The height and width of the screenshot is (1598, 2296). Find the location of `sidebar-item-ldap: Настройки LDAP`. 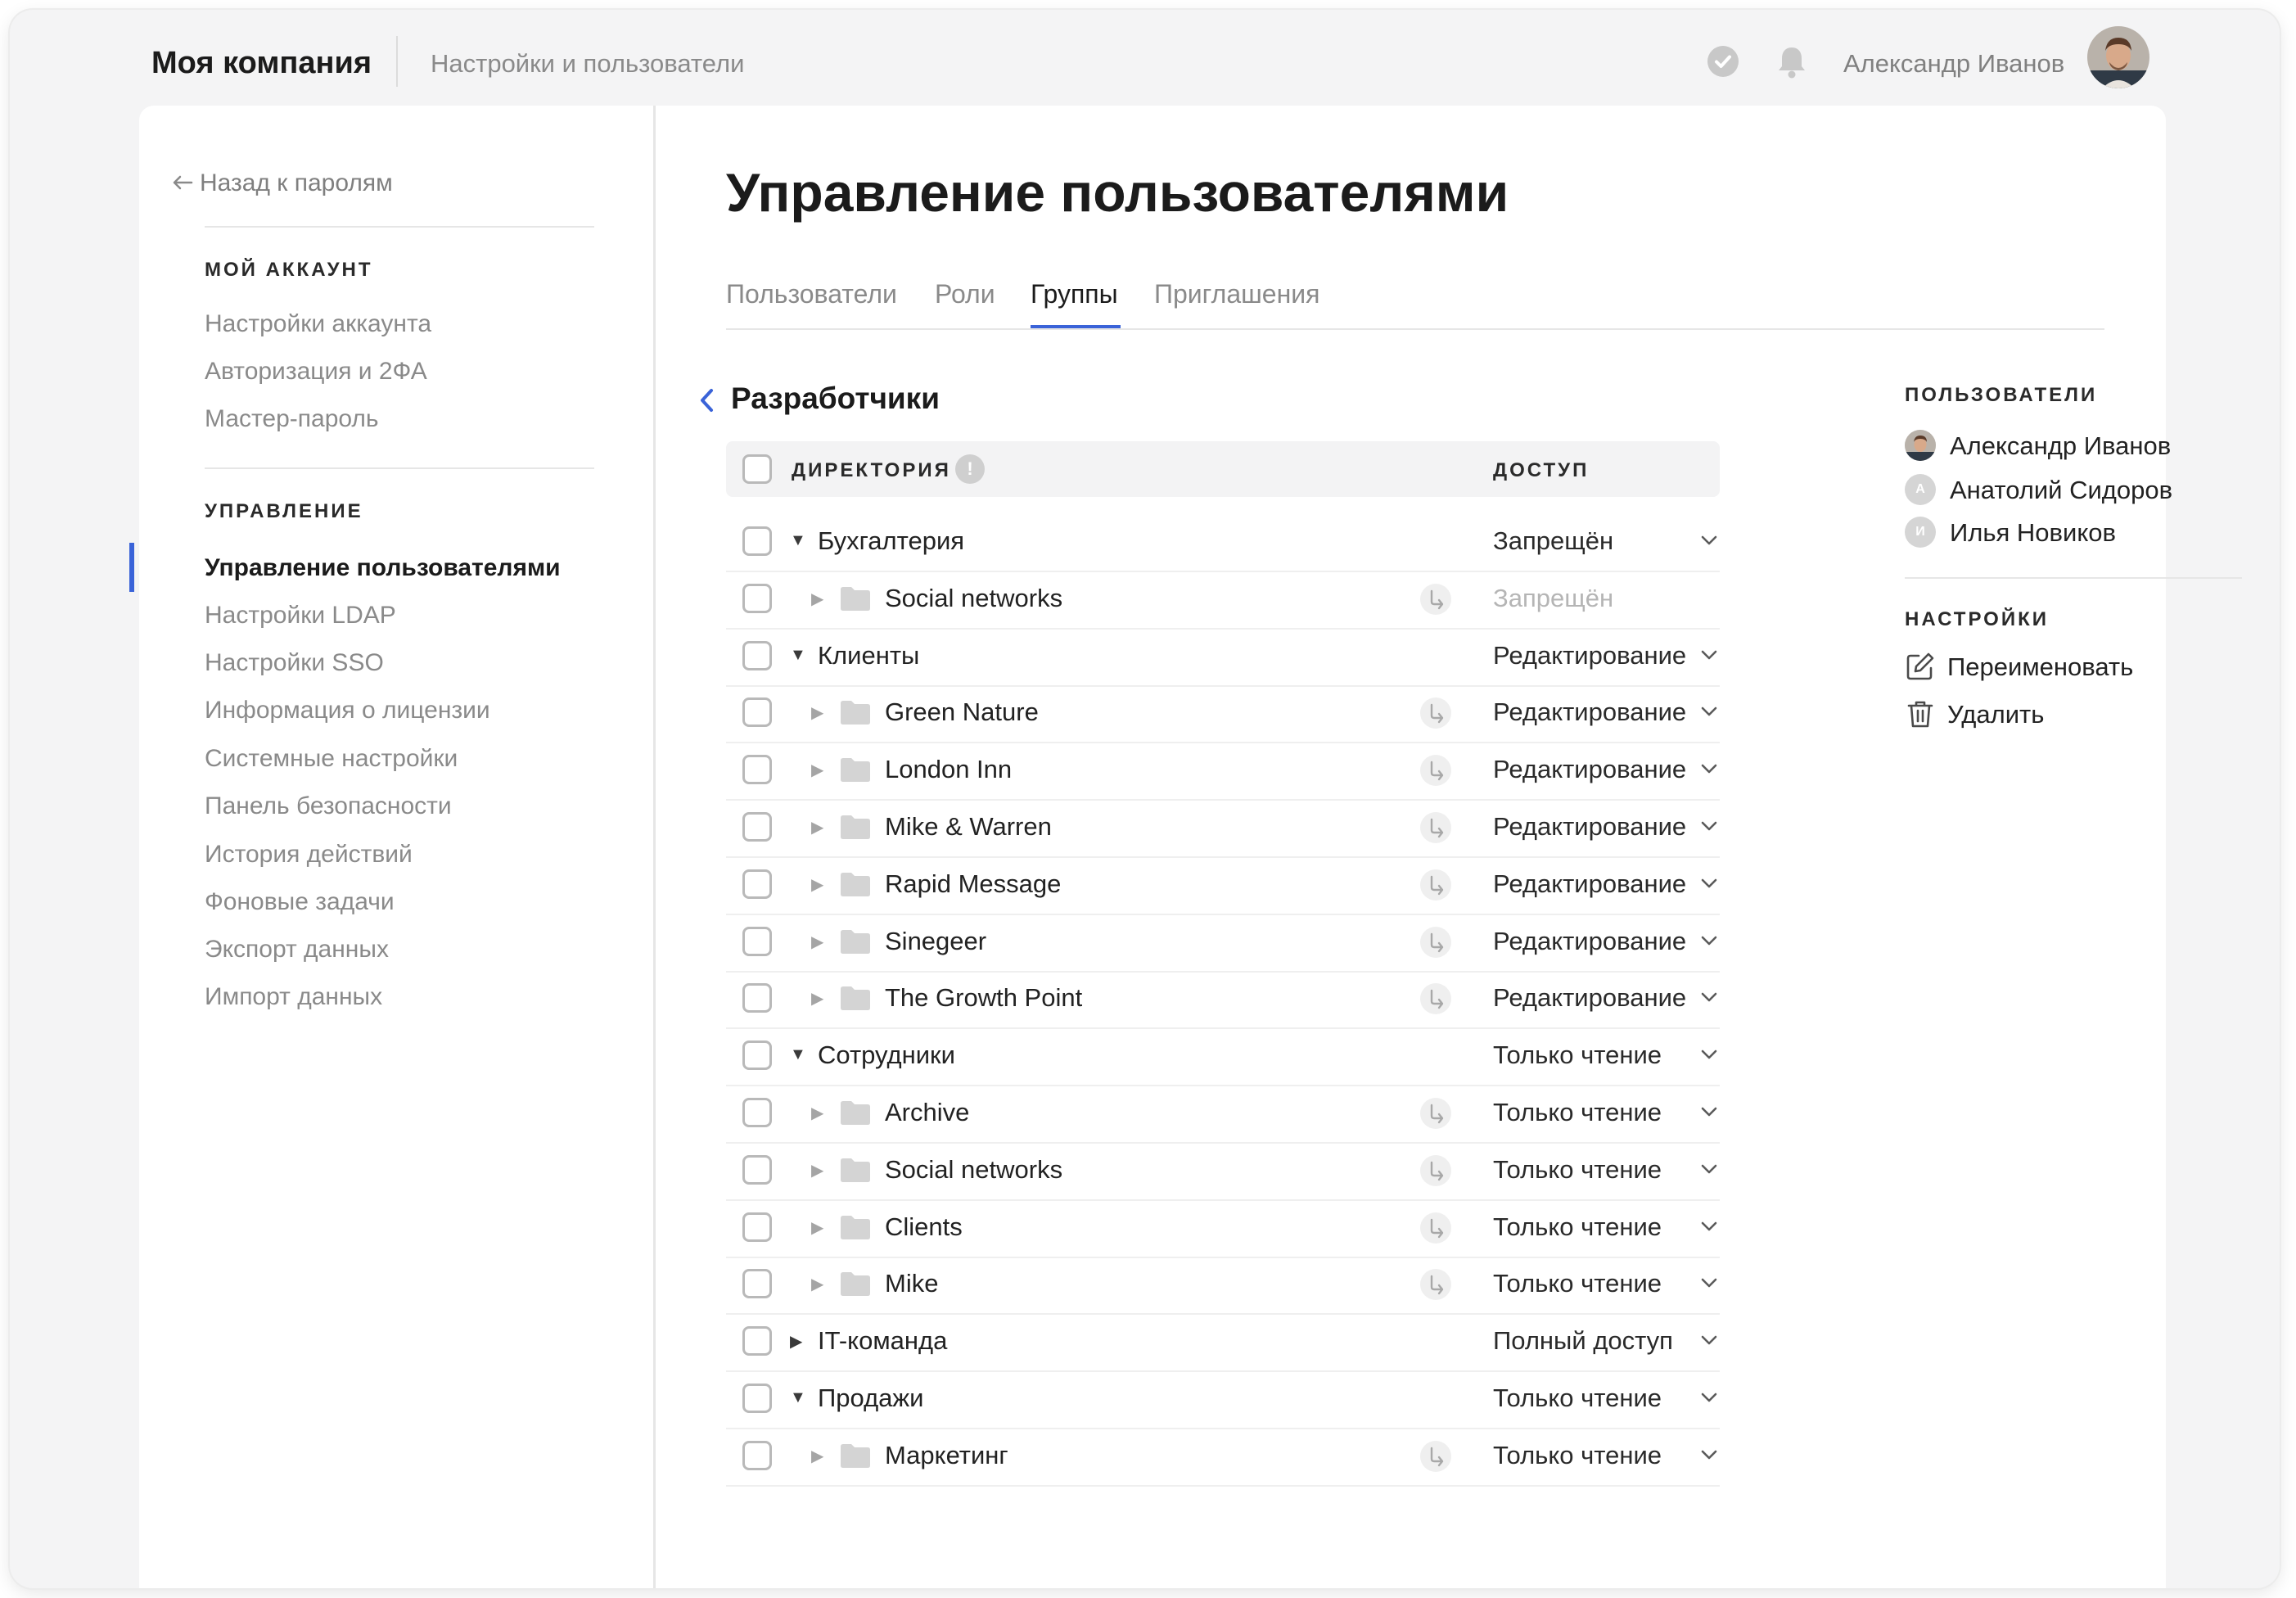

sidebar-item-ldap: Настройки LDAP is located at coordinates (300, 616).